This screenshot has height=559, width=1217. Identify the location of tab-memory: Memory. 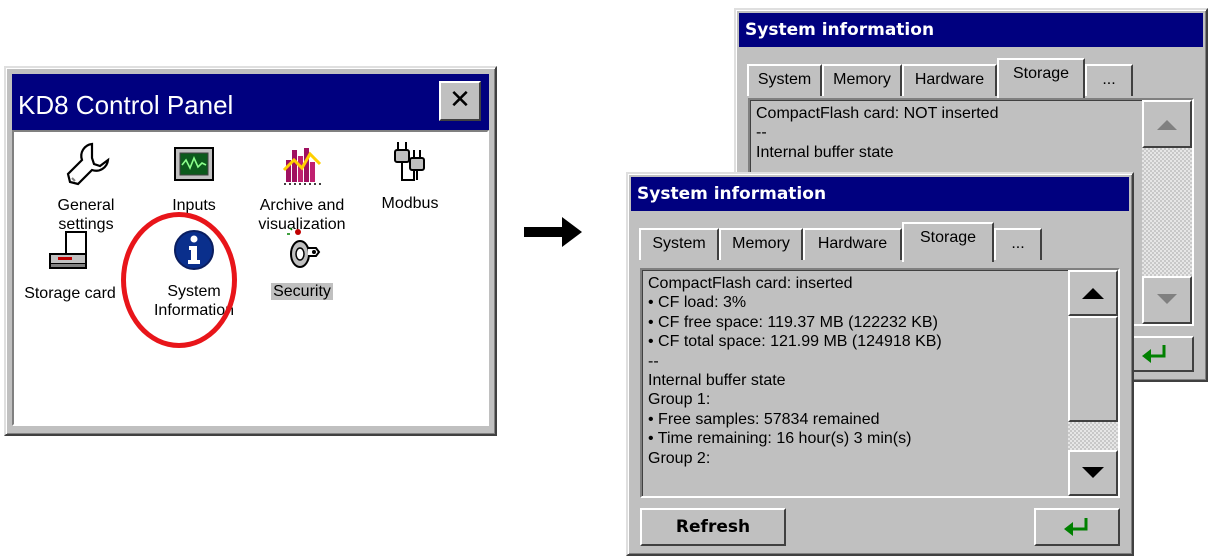
(761, 244).